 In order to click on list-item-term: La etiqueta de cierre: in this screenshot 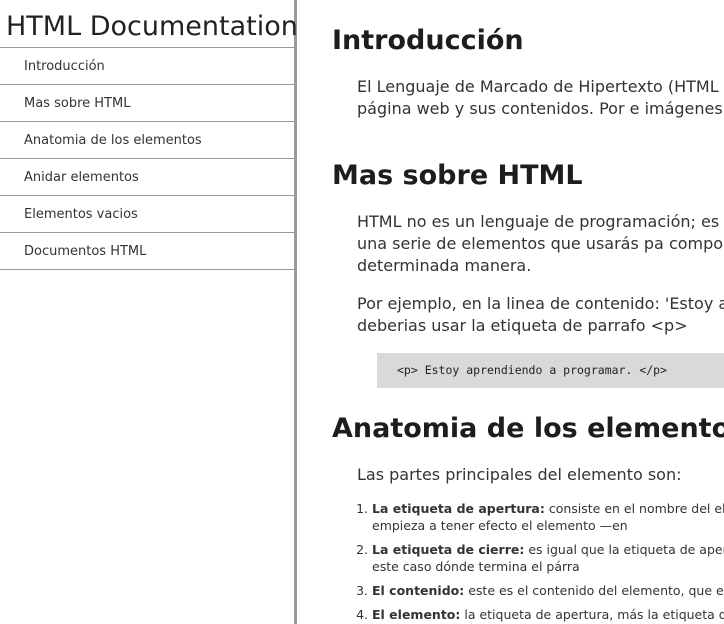, I will do `click(448, 549)`.